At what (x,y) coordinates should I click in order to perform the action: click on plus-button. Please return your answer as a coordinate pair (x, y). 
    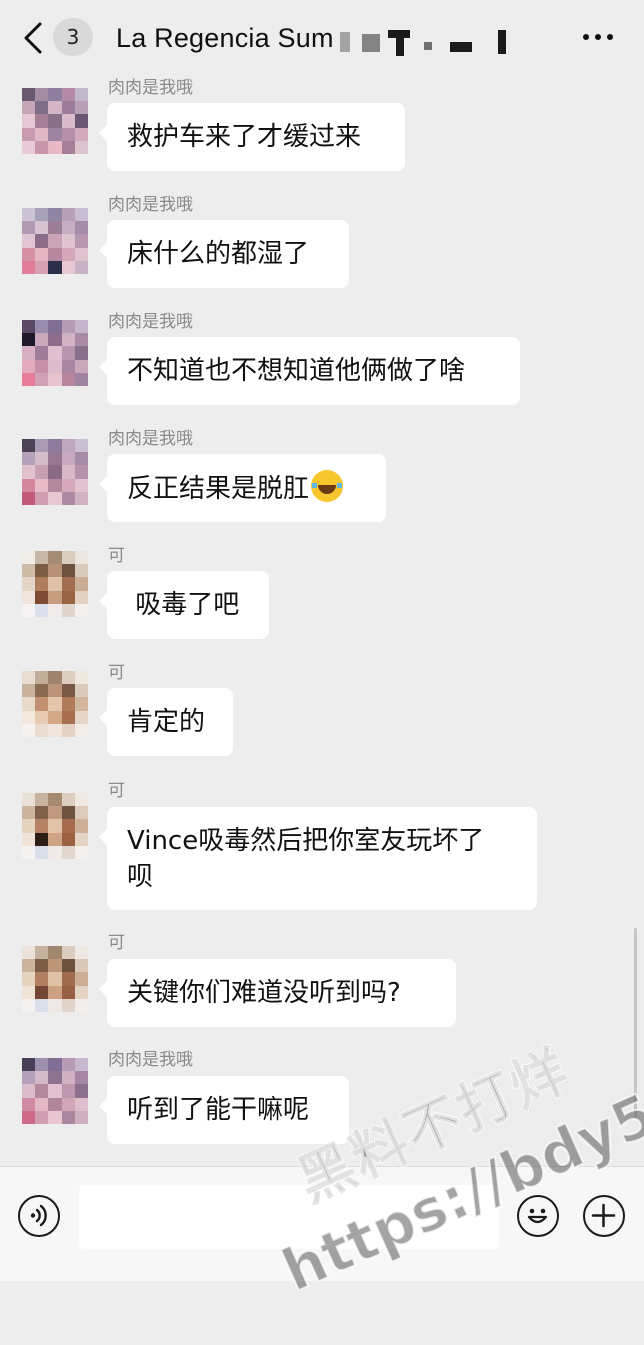
    Looking at the image, I should click on (604, 1216).